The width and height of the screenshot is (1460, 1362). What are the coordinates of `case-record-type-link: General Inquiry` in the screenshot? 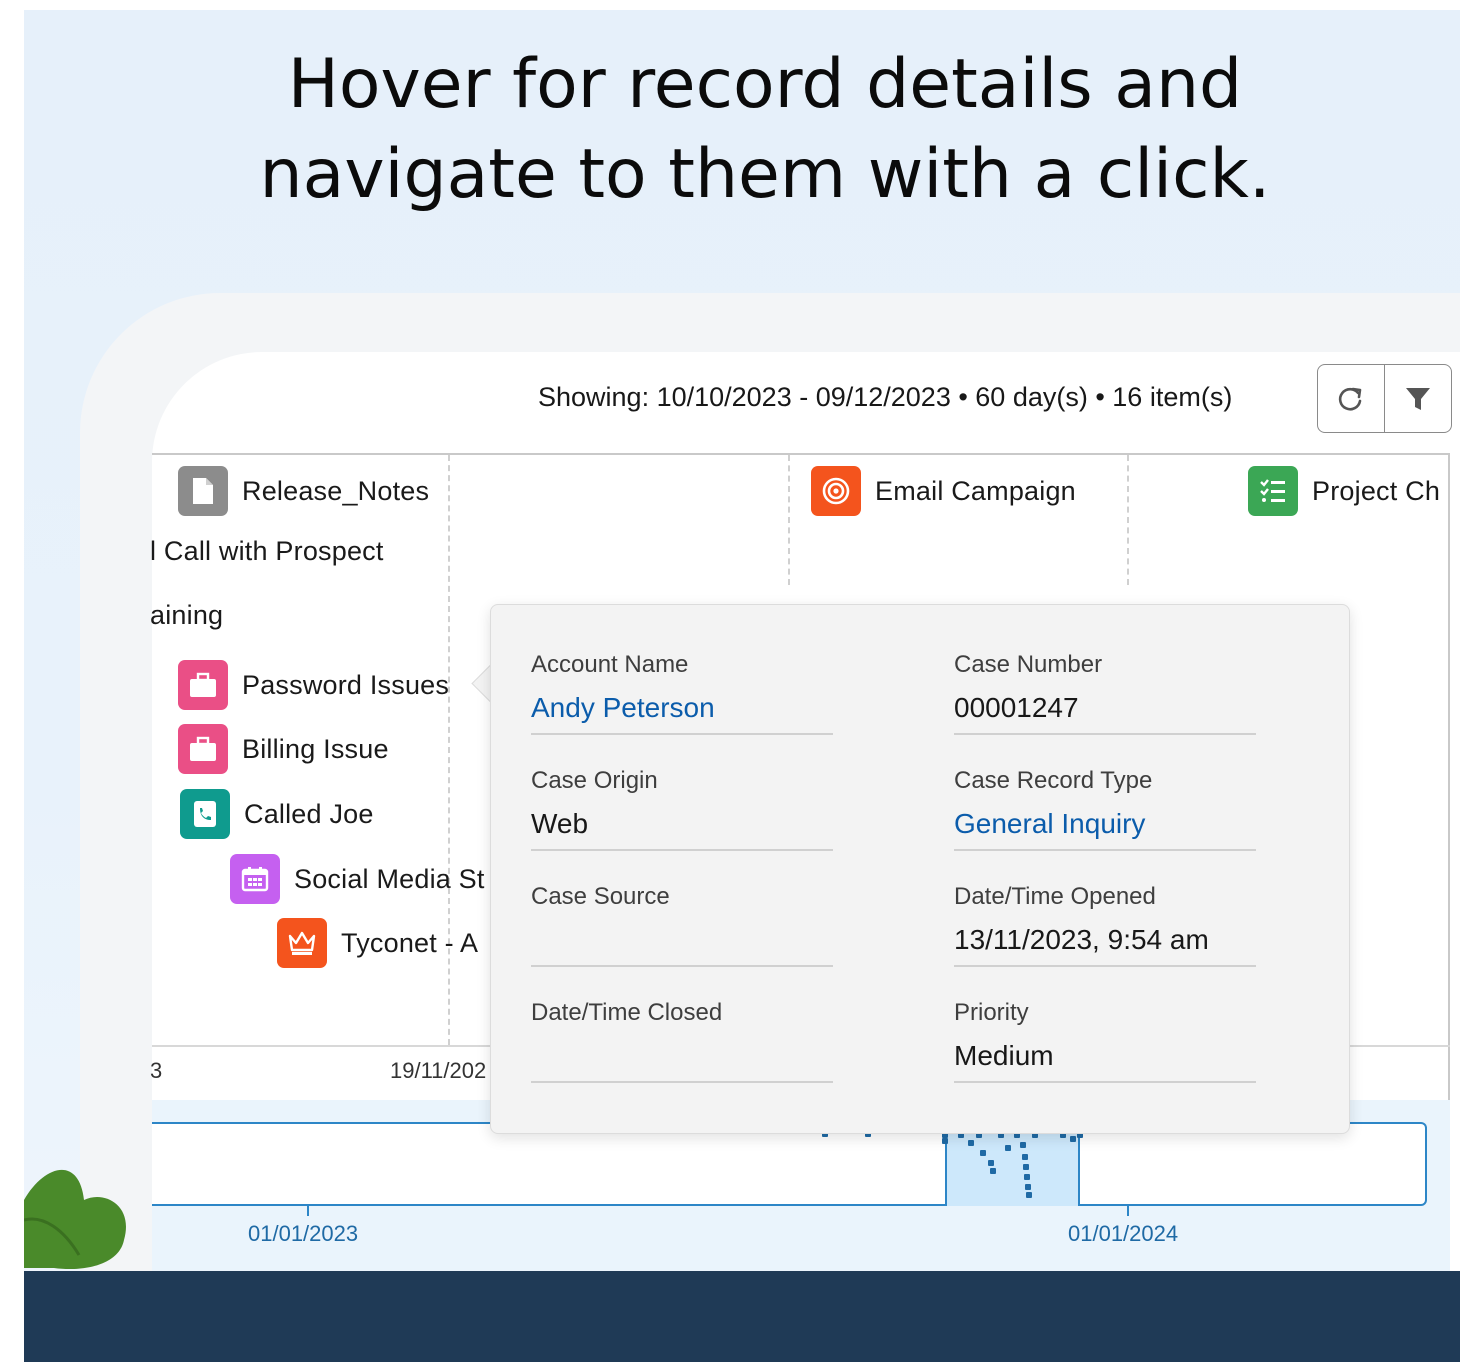 It's located at (1105, 824).